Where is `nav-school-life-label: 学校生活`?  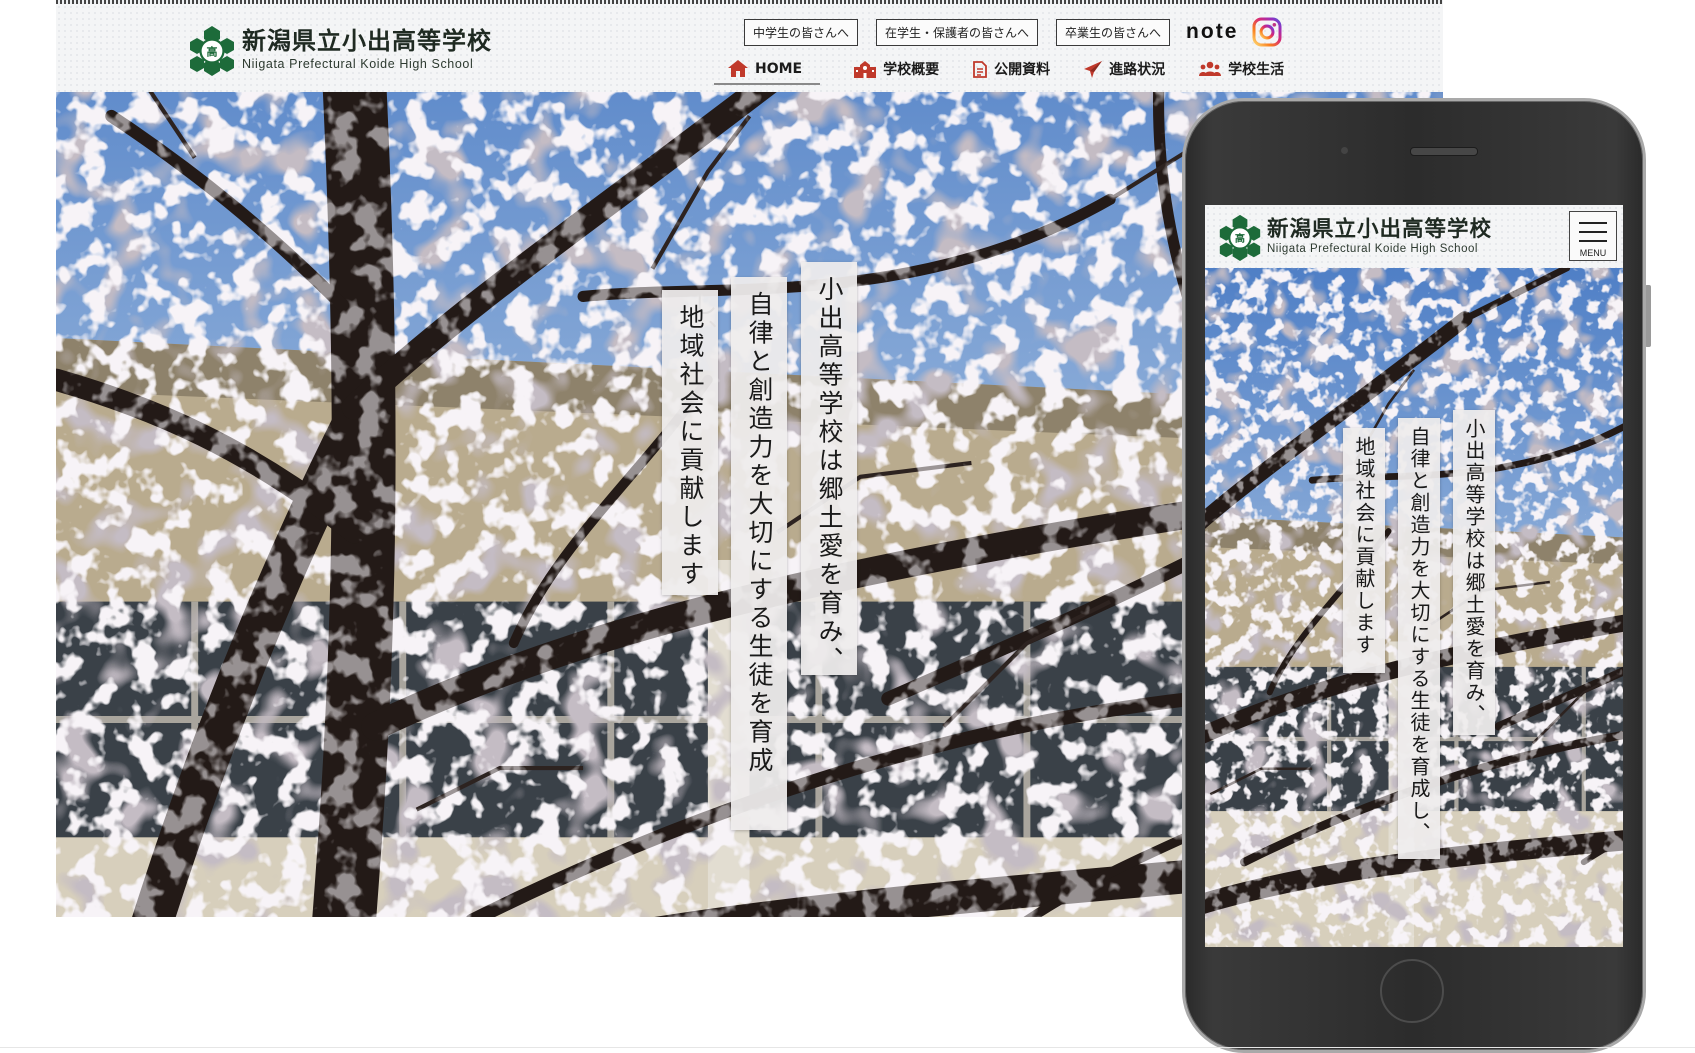 nav-school-life-label: 学校生活 is located at coordinates (1256, 70).